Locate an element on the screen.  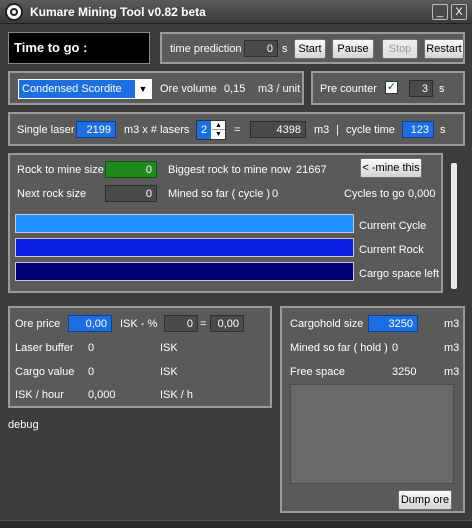
total-laser-field: 4398 is located at coordinates (278, 129).